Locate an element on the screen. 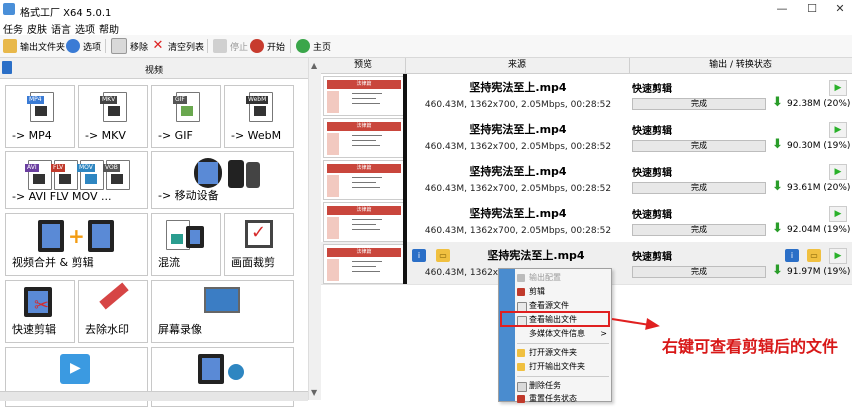 This screenshot has width=852, height=407. clear-list-button: ✕ 清空列表 is located at coordinates (177, 46).